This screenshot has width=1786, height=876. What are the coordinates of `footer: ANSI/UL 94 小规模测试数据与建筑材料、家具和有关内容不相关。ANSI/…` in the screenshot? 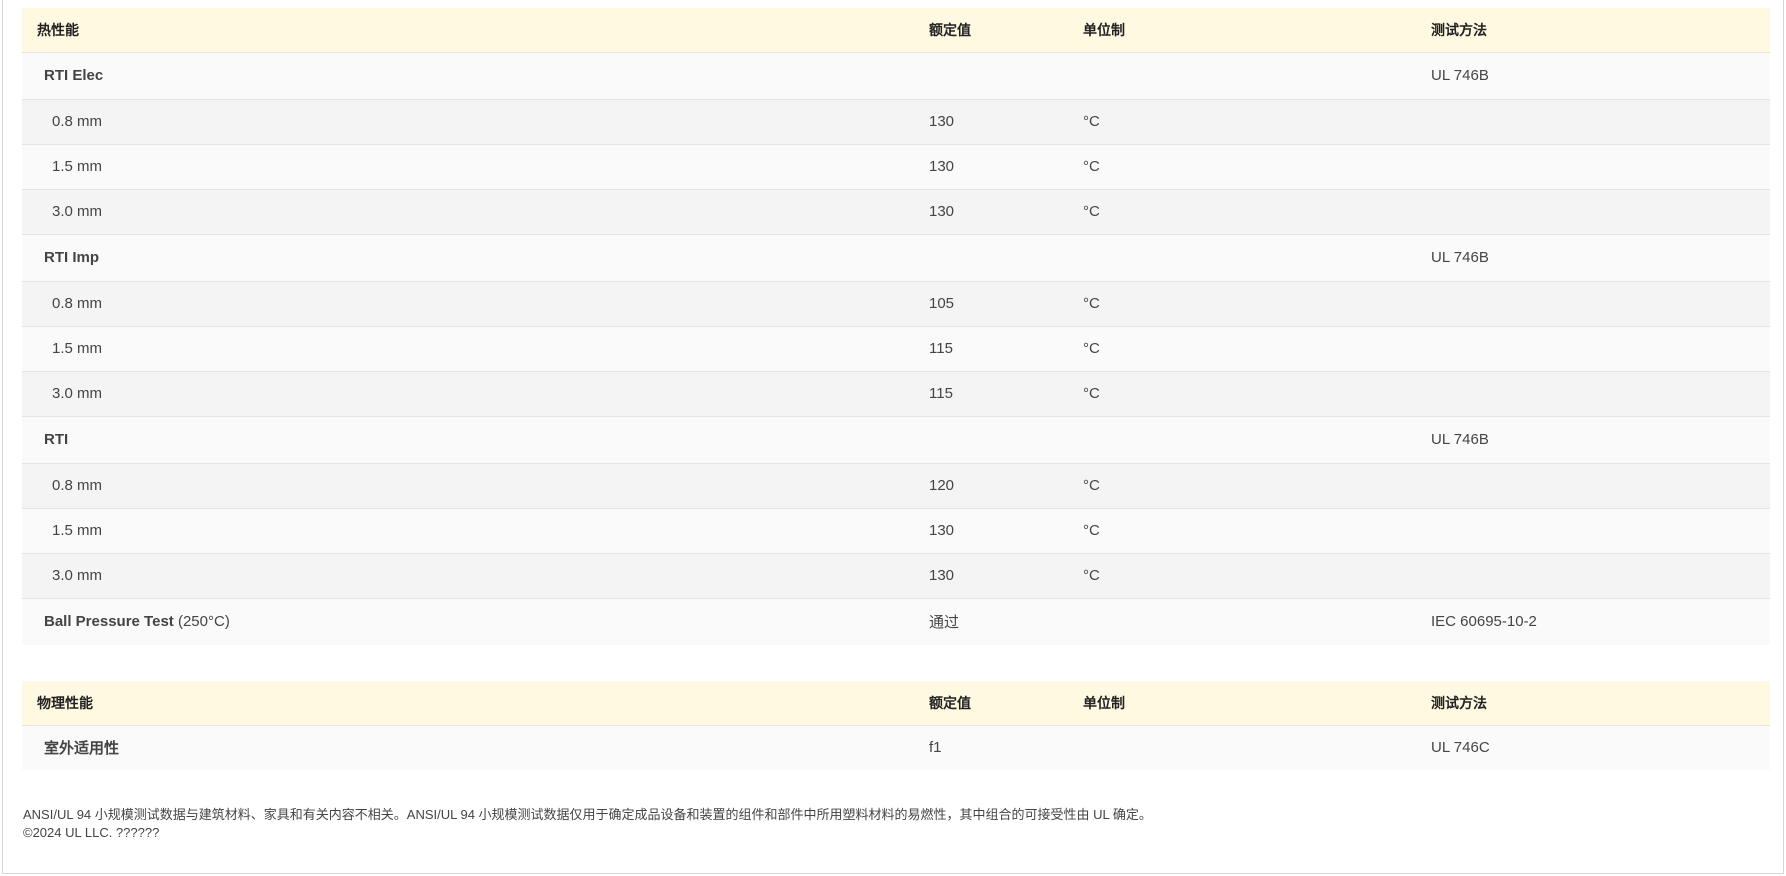 It's located at (893, 824).